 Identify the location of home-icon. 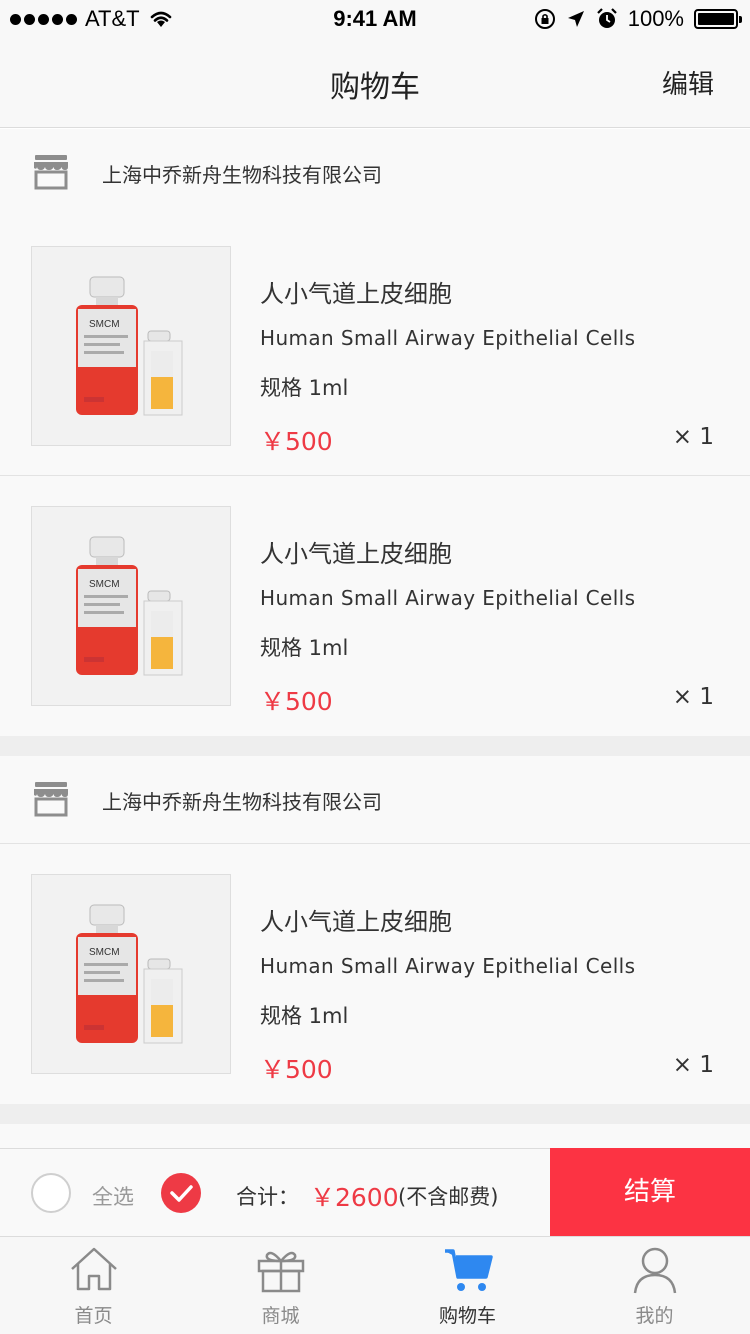
(93, 1269).